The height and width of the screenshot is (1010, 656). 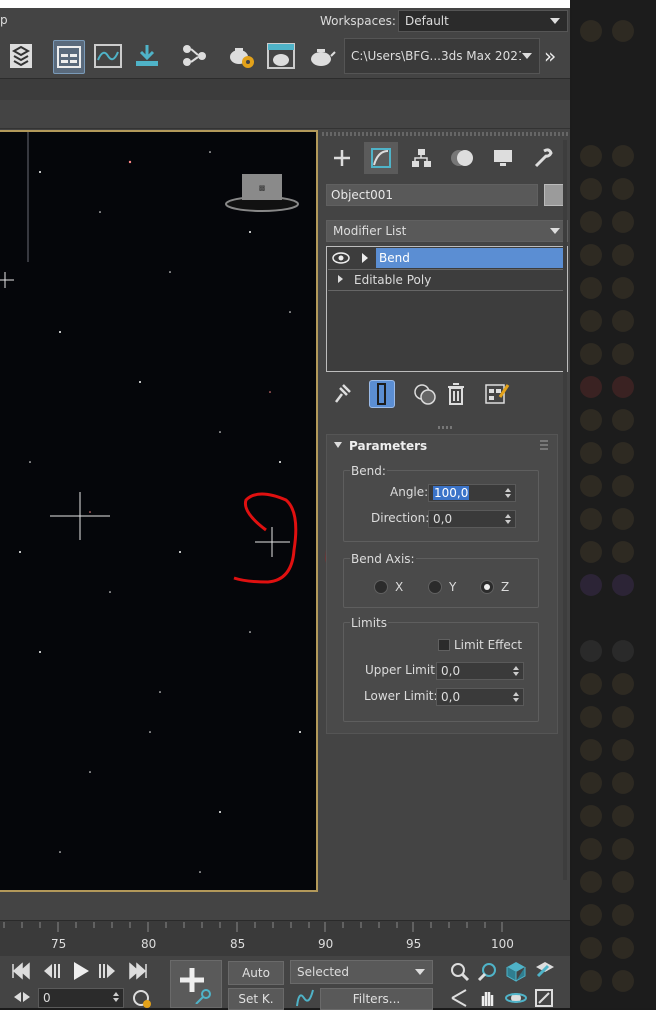 What do you see at coordinates (108, 971) in the screenshot?
I see `next-frame-icon` at bounding box center [108, 971].